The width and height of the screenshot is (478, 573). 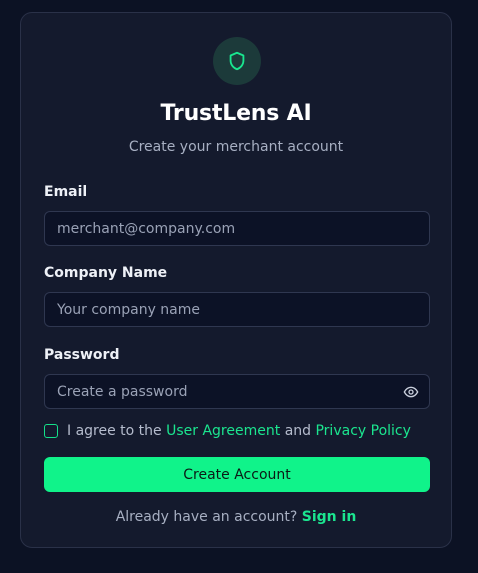 I want to click on email-placeholder: merchant@company.com, so click(x=146, y=228).